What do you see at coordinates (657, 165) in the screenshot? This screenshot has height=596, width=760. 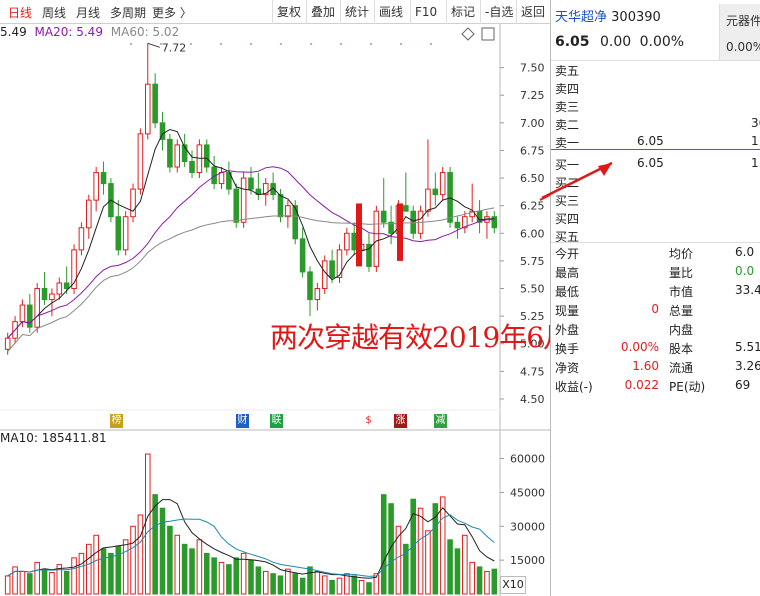 I see `bid-row: 买一 6.05 1` at bounding box center [657, 165].